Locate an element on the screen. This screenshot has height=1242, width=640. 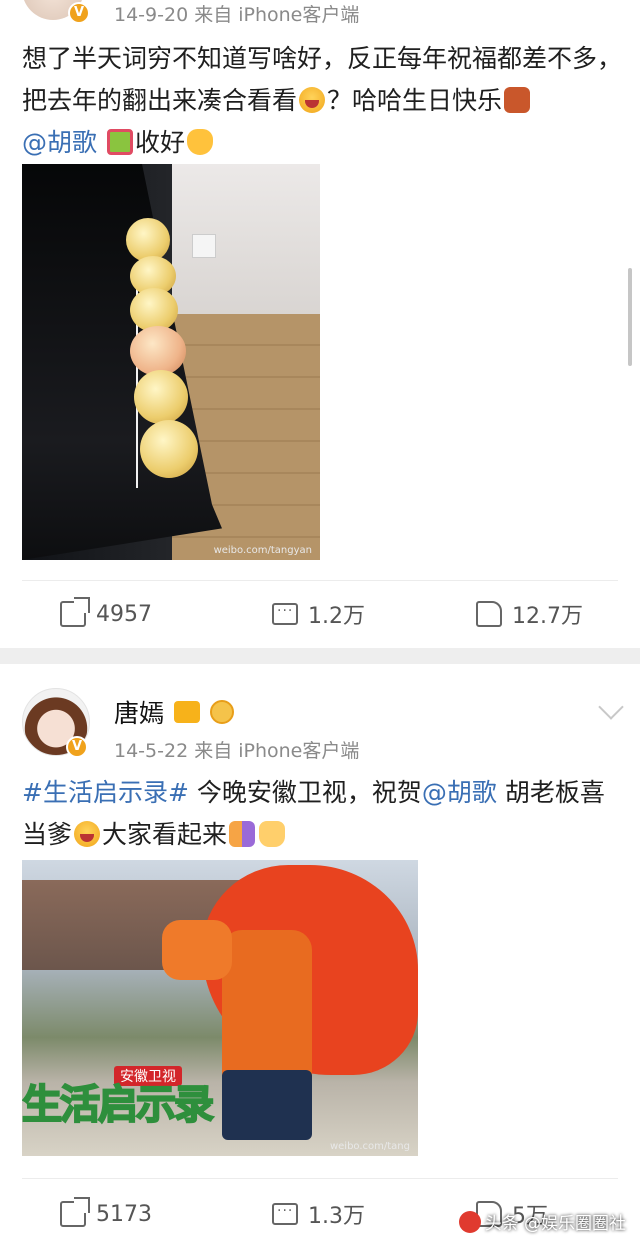
repost-count: 5173 is located at coordinates (124, 1214).